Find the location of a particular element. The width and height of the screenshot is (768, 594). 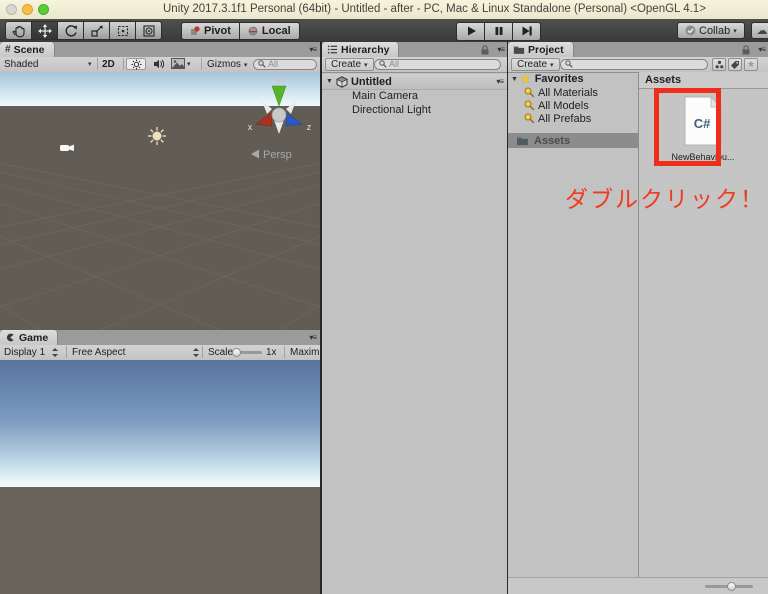

game-panel-menu-icon: ▾≡ is located at coordinates (313, 337).